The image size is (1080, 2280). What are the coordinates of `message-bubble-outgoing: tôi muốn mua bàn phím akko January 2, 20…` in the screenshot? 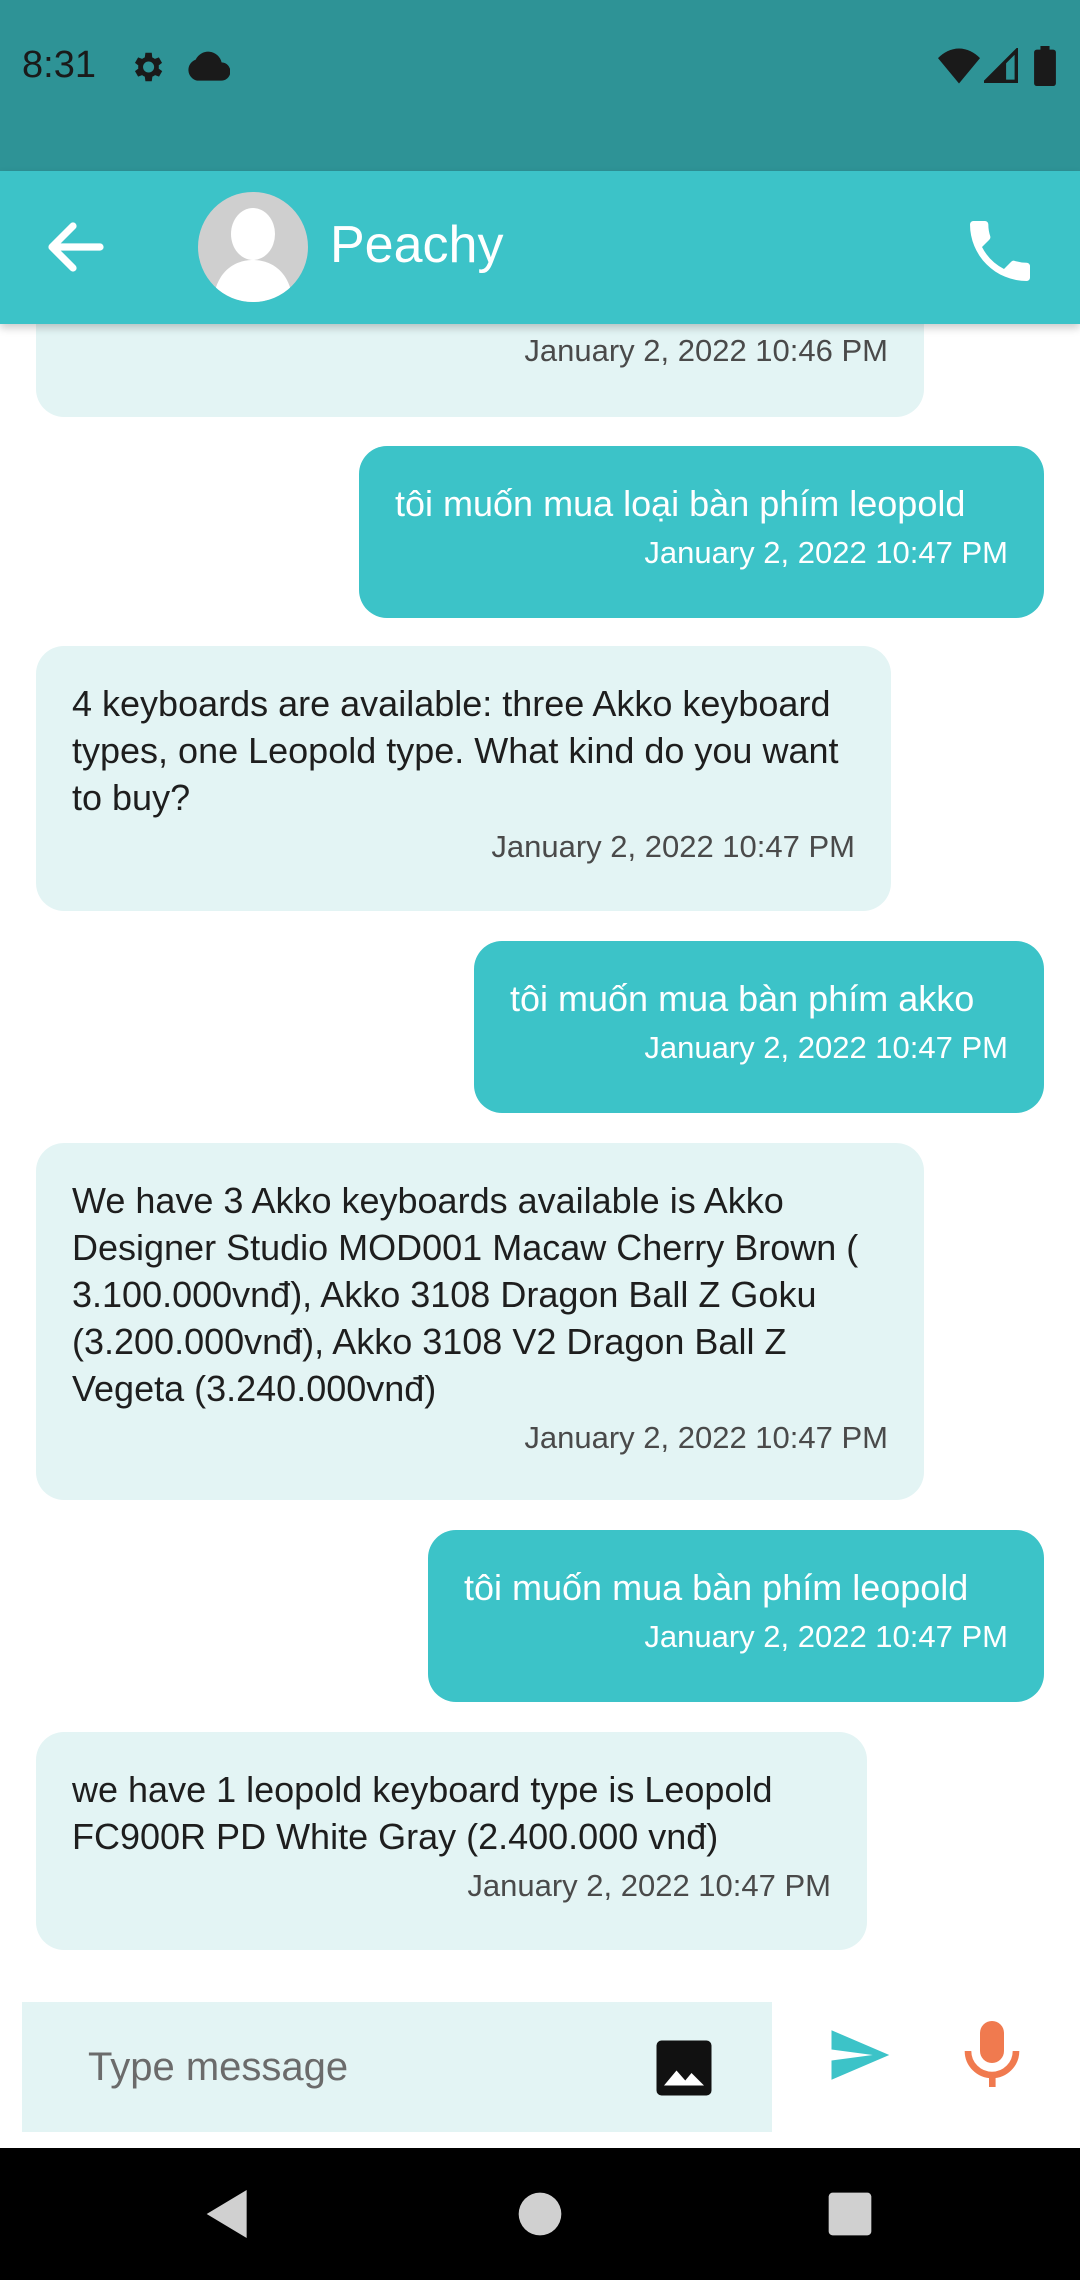 It's located at (759, 1027).